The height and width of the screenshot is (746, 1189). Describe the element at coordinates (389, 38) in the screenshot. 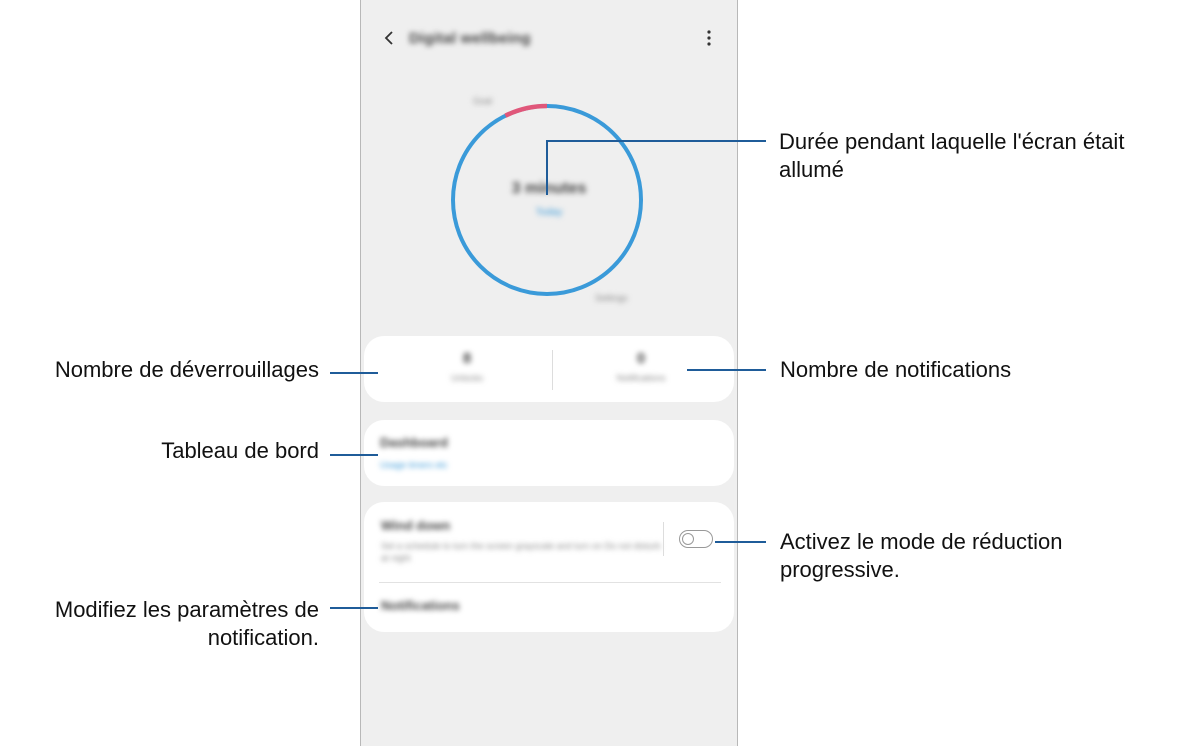

I see `back-arrow-icon` at that location.